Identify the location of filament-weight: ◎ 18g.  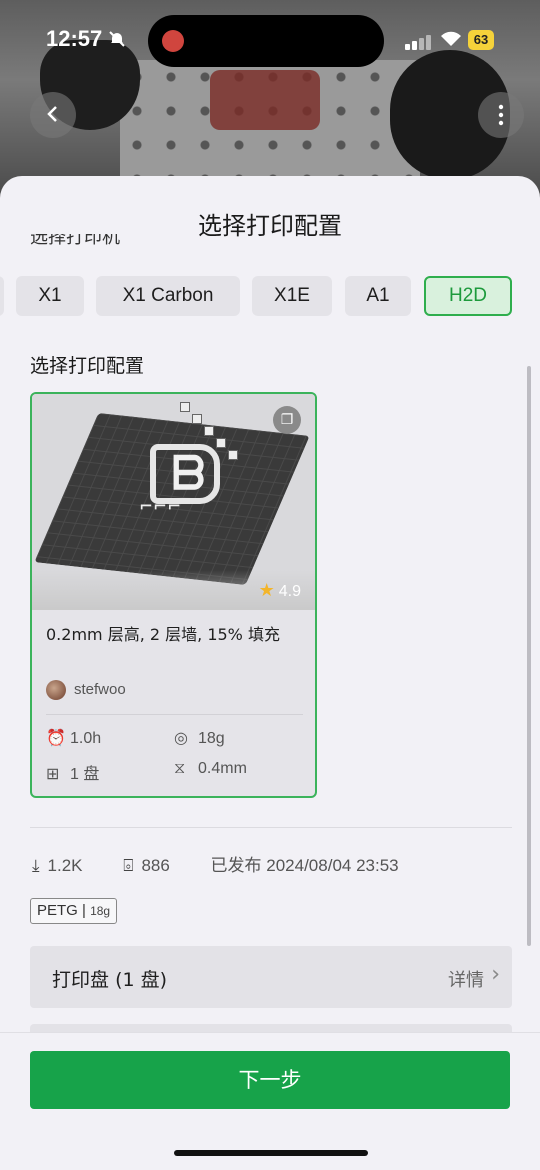
(199, 738).